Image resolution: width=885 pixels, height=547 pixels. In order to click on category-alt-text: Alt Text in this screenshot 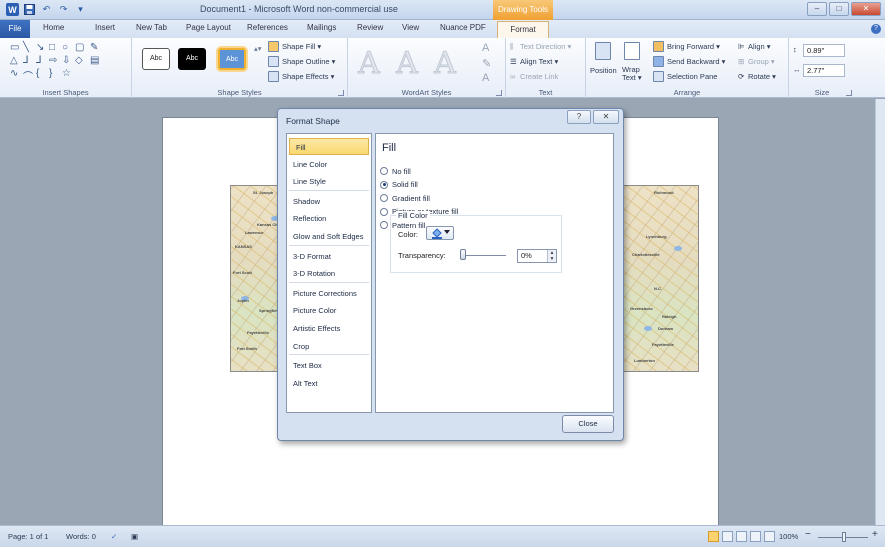, I will do `click(329, 383)`.